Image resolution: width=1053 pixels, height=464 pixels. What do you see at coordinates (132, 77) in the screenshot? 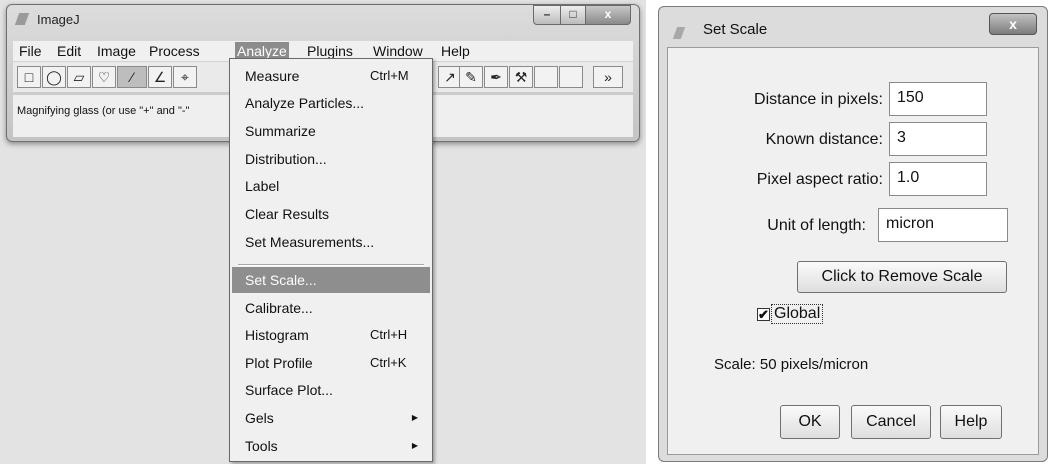
I see `line-tool-icon: ⁄` at bounding box center [132, 77].